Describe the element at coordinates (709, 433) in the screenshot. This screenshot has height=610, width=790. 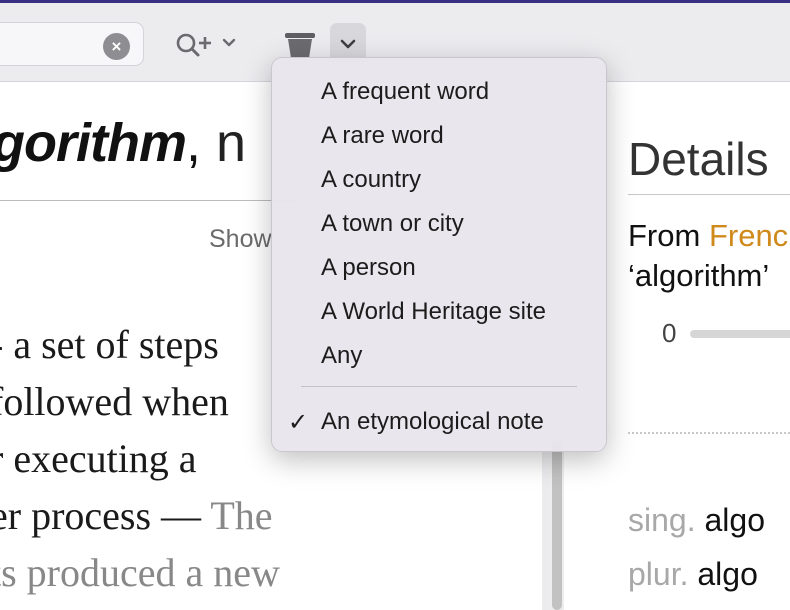
I see `dotted-separator` at that location.